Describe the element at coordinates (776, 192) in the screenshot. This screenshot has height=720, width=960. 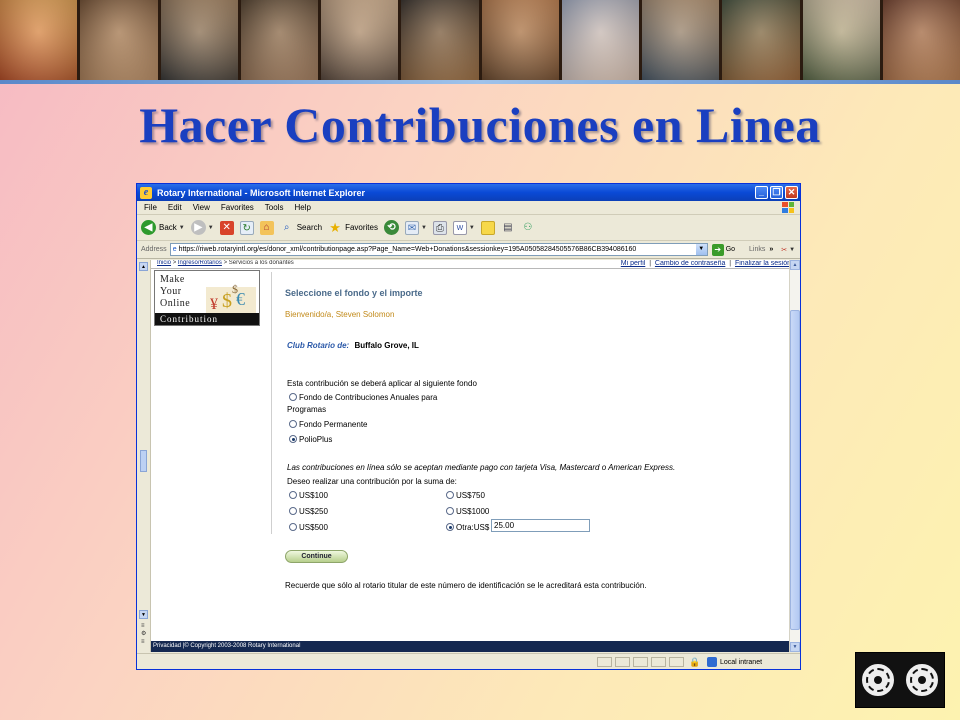
I see `maximize-button: ❐` at that location.